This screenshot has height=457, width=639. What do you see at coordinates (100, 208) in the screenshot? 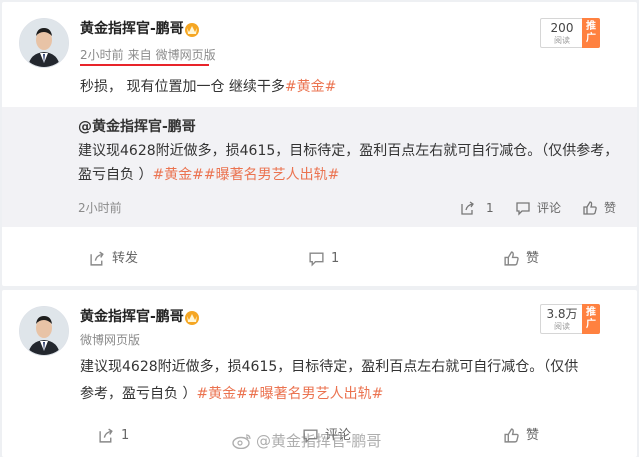
I see `repost-time: 2小时前` at bounding box center [100, 208].